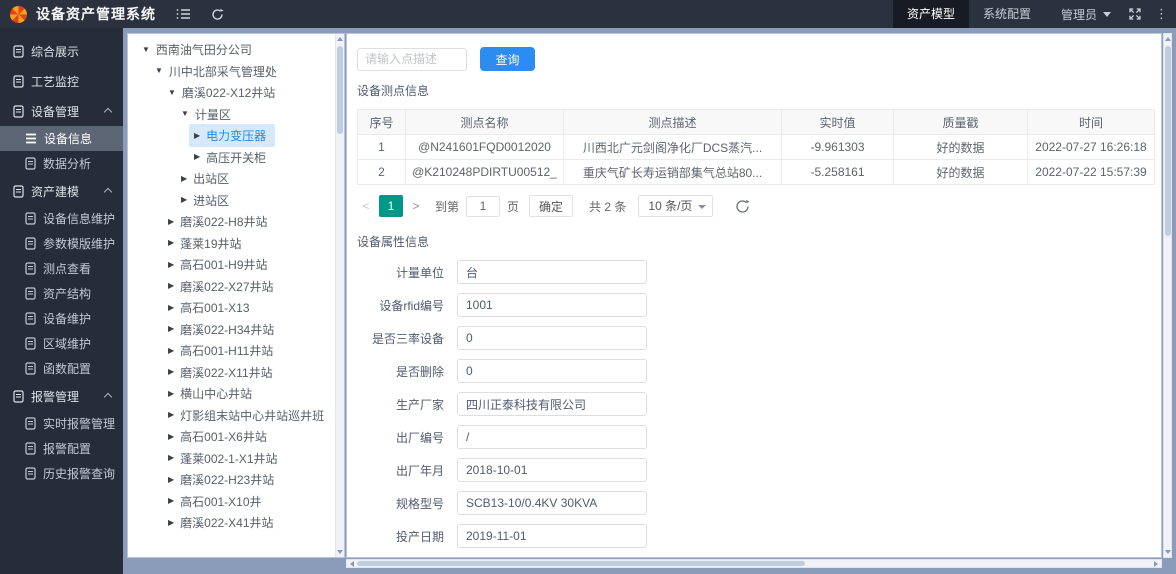 Image resolution: width=1176 pixels, height=574 pixels. Describe the element at coordinates (61, 473) in the screenshot. I see `sidebar-item: 历史报警查询` at that location.